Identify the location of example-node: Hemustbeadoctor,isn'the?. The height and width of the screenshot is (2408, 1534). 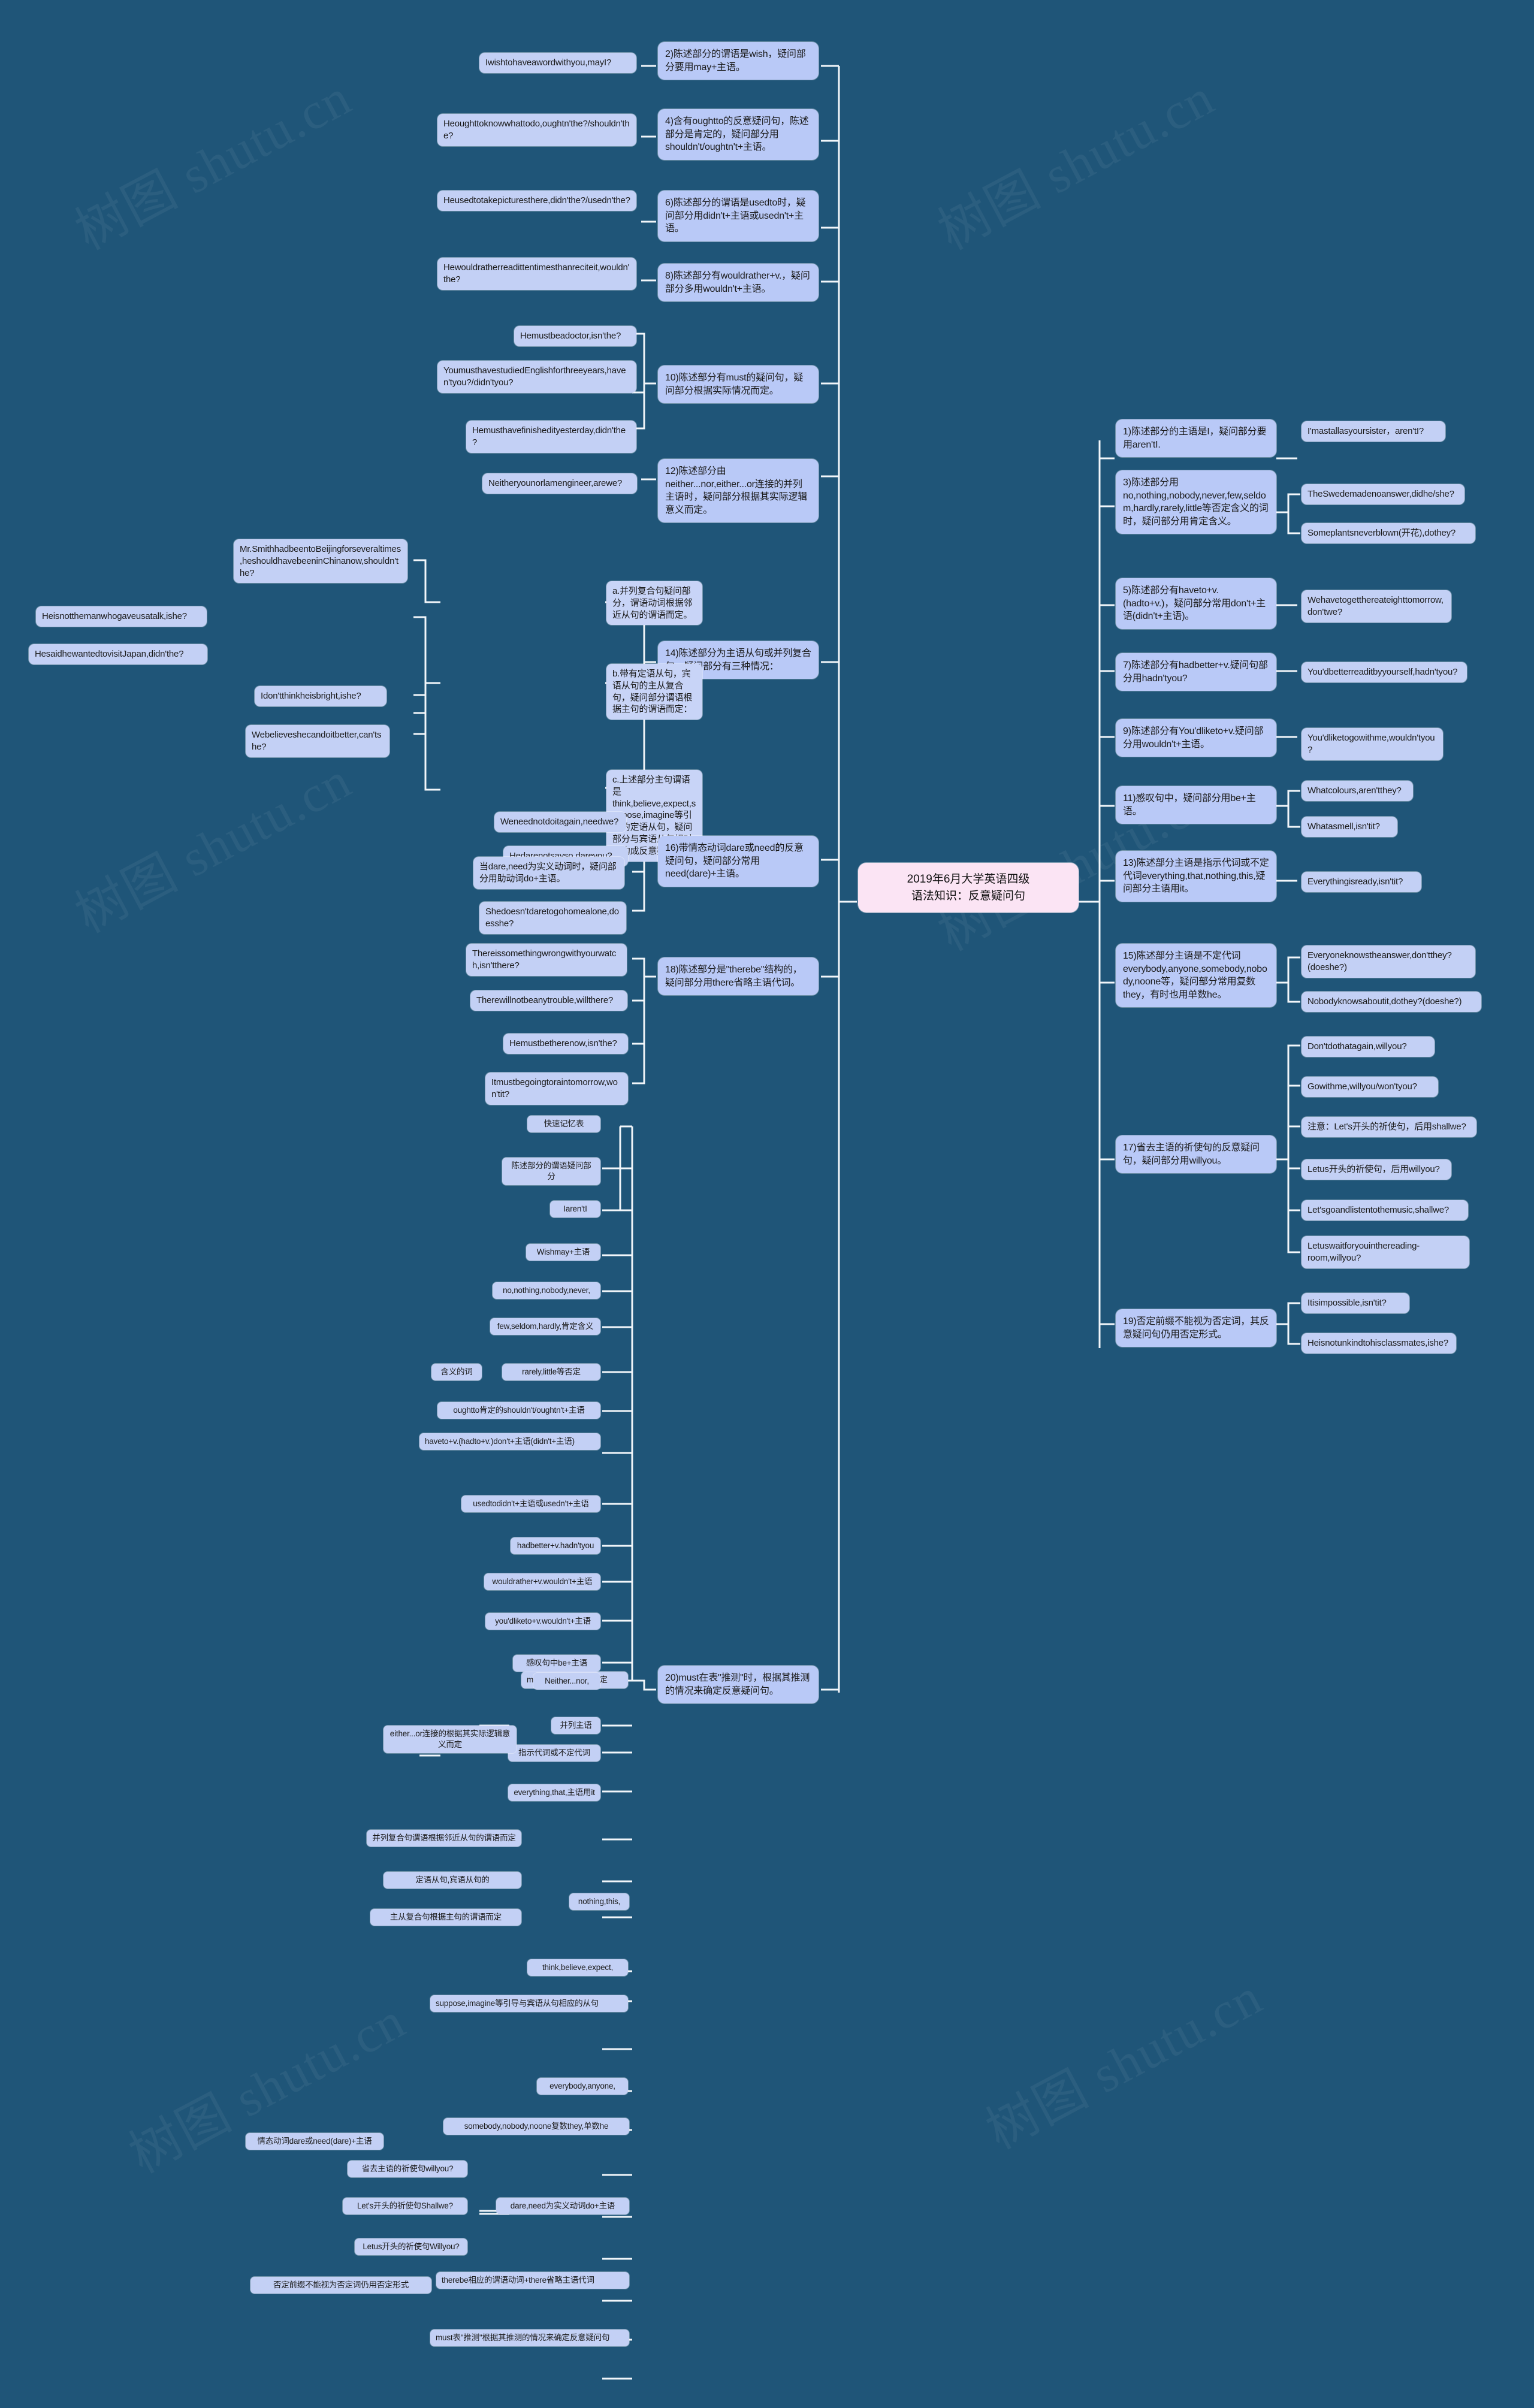
(575, 336).